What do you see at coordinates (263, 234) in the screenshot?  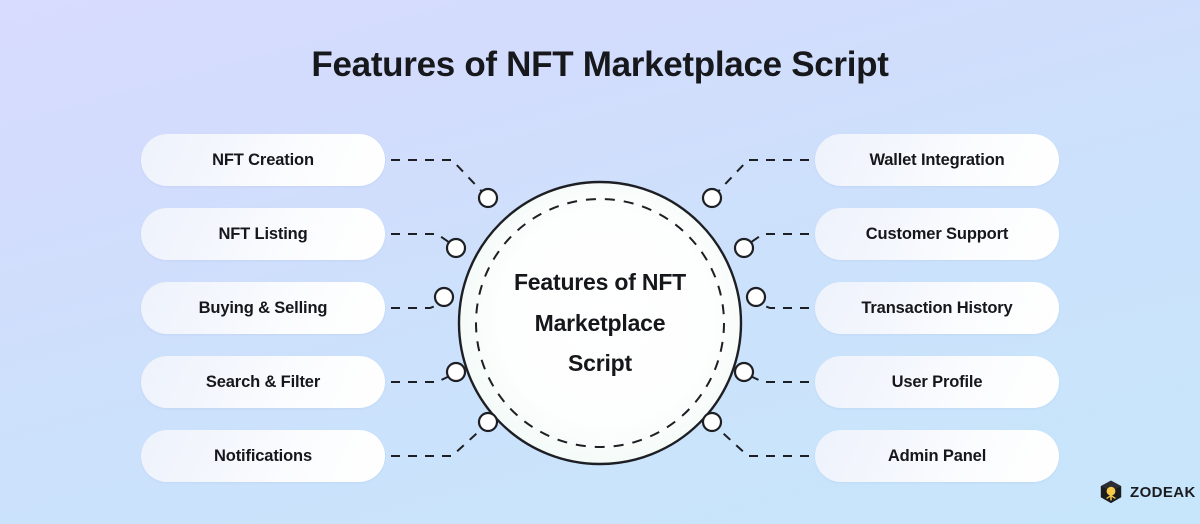 I see `feature-pill-nft-listing: NFT Listing` at bounding box center [263, 234].